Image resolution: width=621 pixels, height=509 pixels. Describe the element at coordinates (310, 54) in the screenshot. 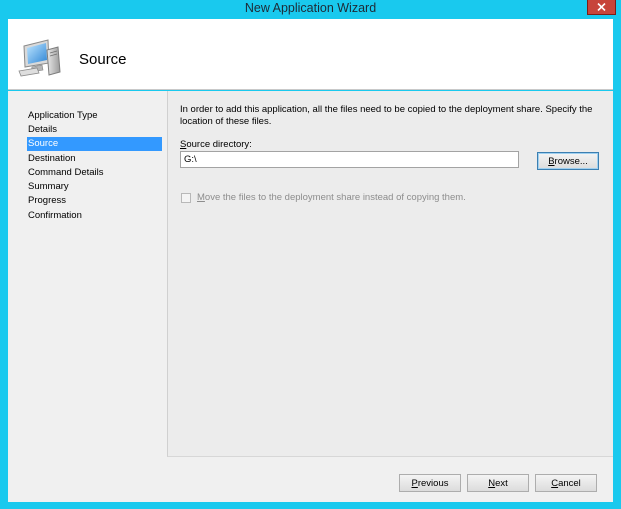

I see `wizard-header: Source` at that location.